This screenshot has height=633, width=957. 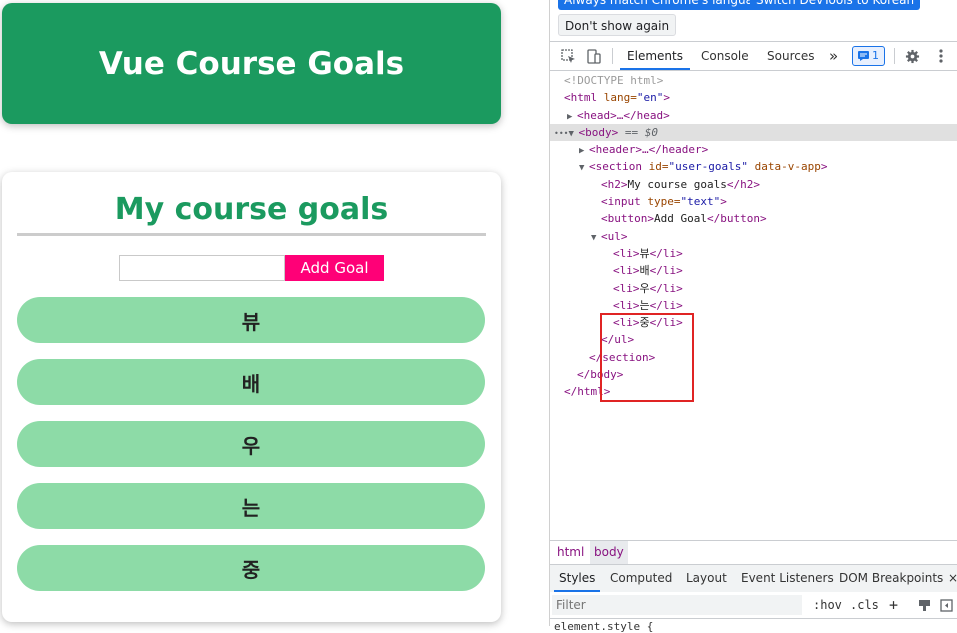 What do you see at coordinates (677, 605) in the screenshot?
I see `styles-filter-input` at bounding box center [677, 605].